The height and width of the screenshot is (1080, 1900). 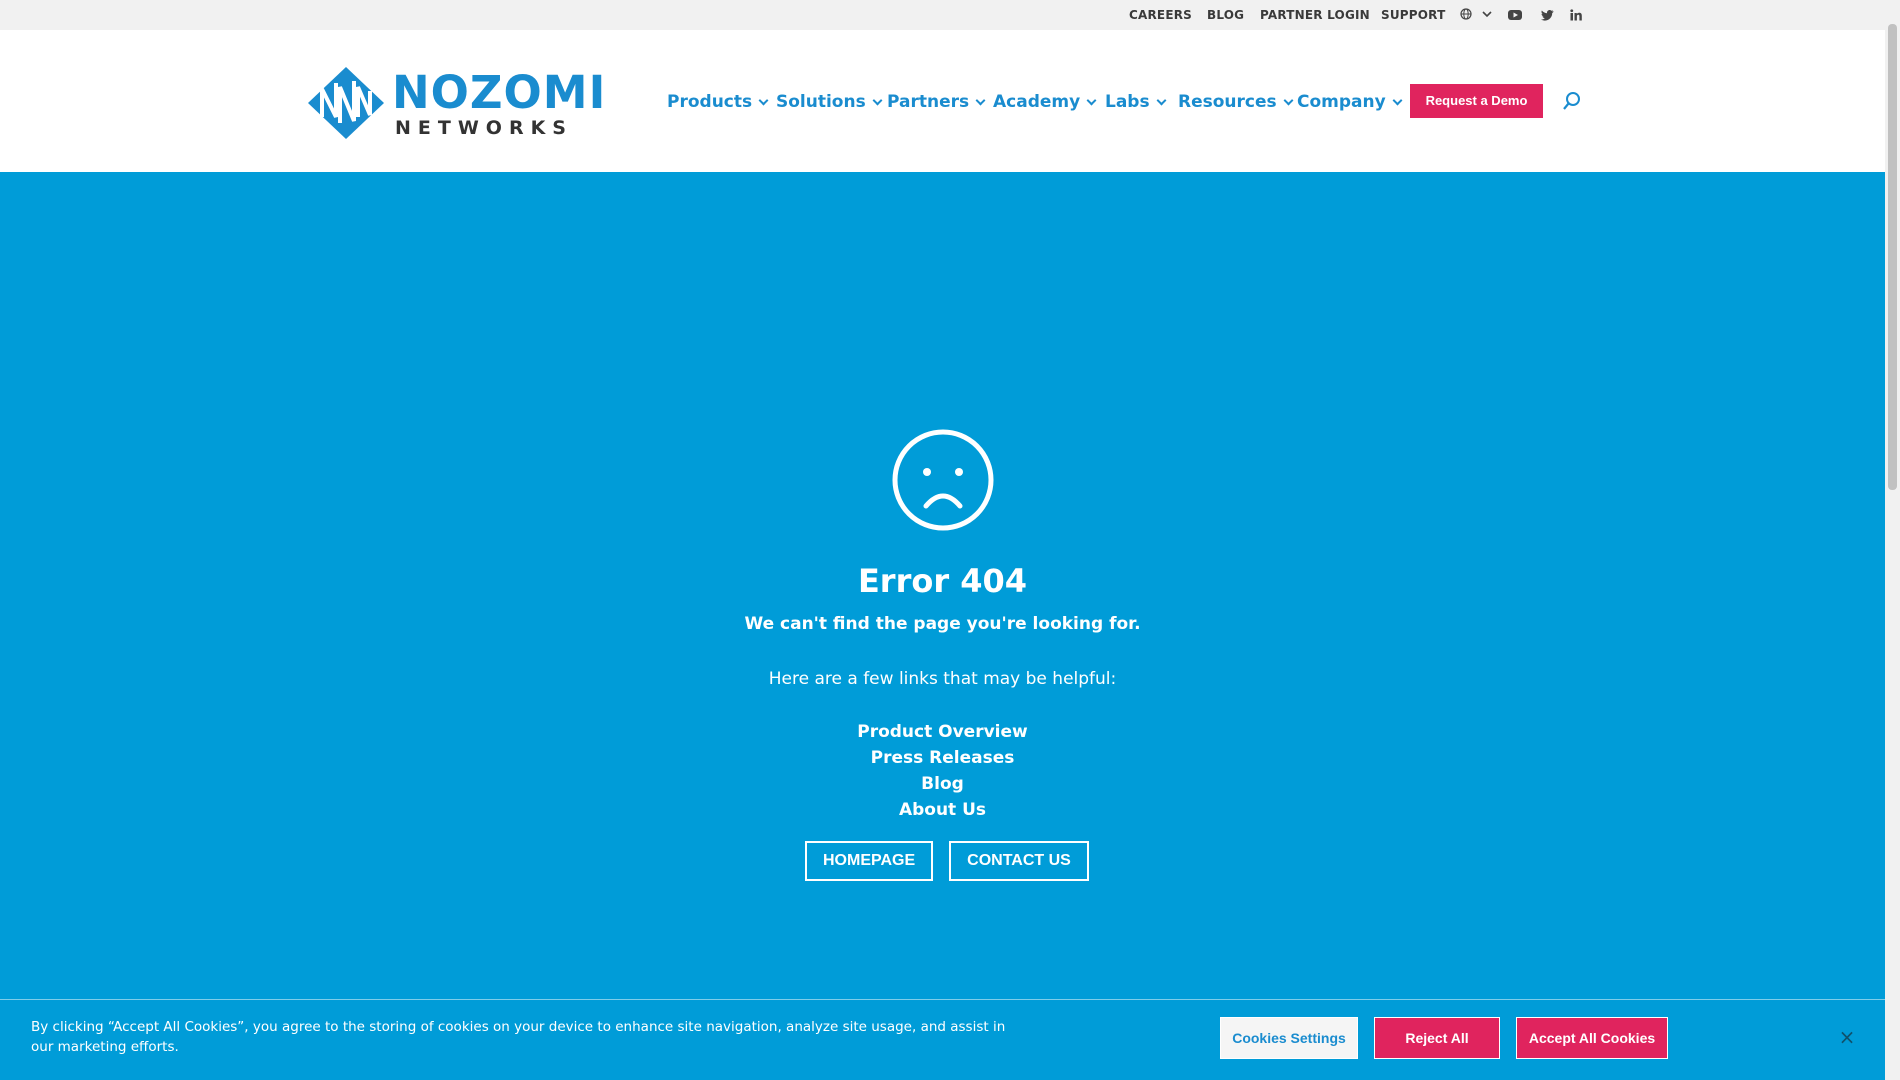 I want to click on nav-company: Company, so click(x=1350, y=102).